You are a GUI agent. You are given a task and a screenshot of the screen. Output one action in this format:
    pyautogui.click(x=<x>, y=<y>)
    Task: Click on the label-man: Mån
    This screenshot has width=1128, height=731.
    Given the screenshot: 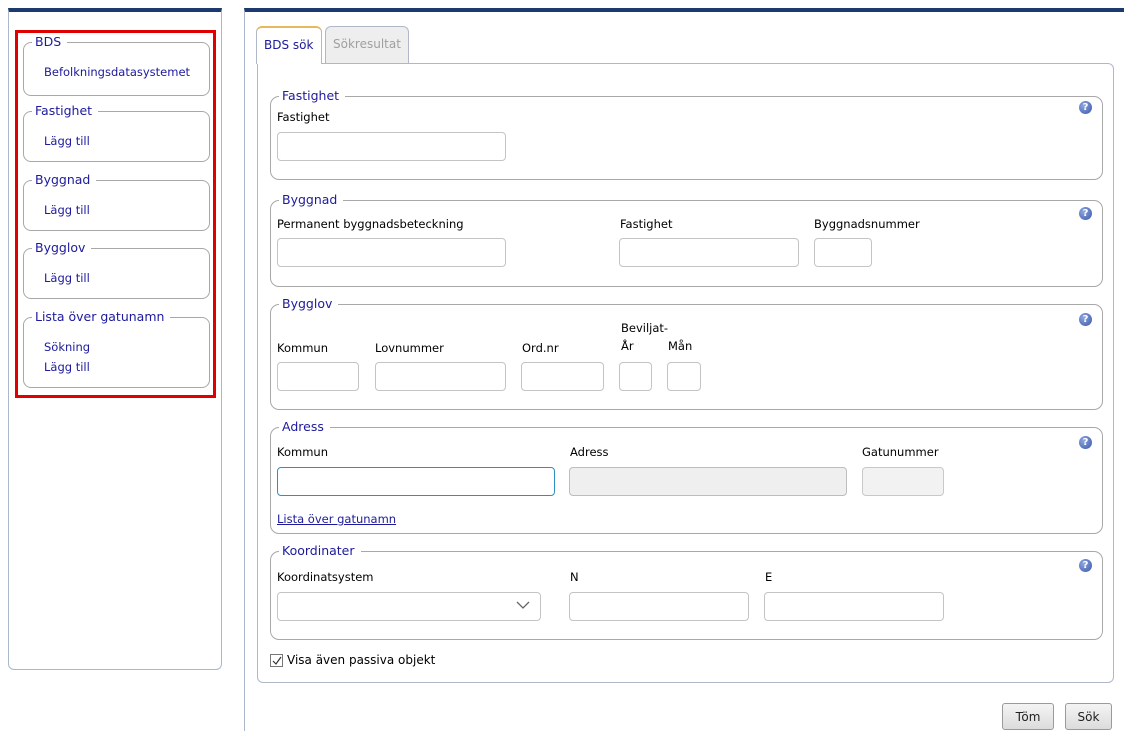 What is the action you would take?
    pyautogui.click(x=680, y=346)
    